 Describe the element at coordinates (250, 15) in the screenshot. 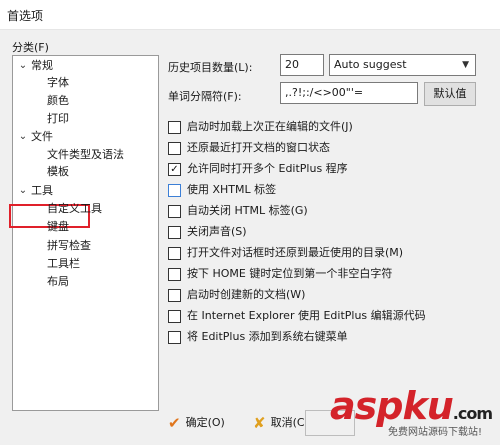

I see `title-bar: 首选项` at that location.